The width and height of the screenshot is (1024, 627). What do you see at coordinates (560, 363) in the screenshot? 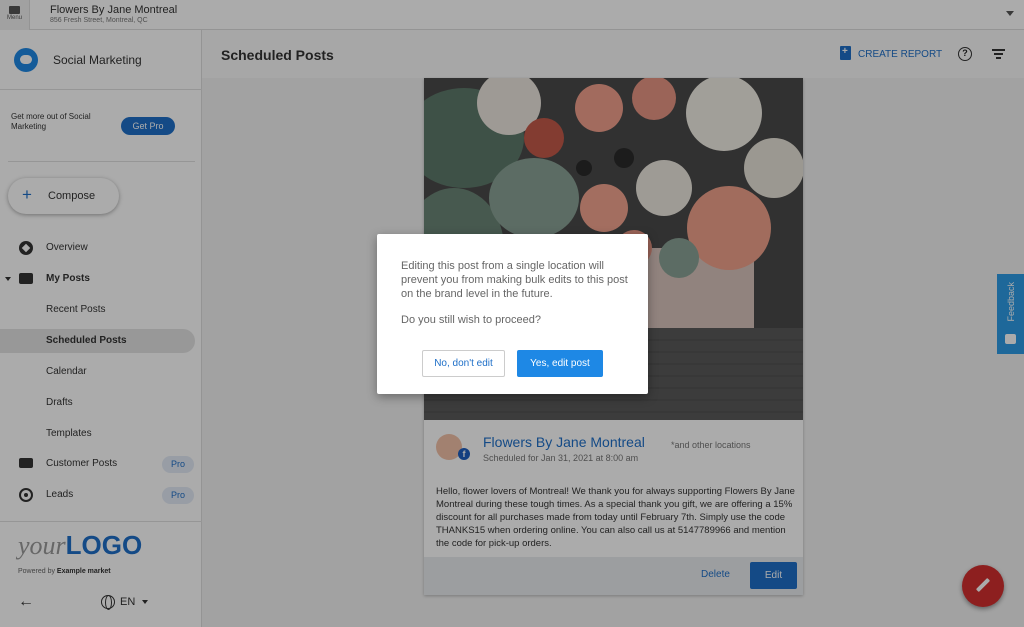
I see `confirm-edit-button: Yes, edit post` at bounding box center [560, 363].